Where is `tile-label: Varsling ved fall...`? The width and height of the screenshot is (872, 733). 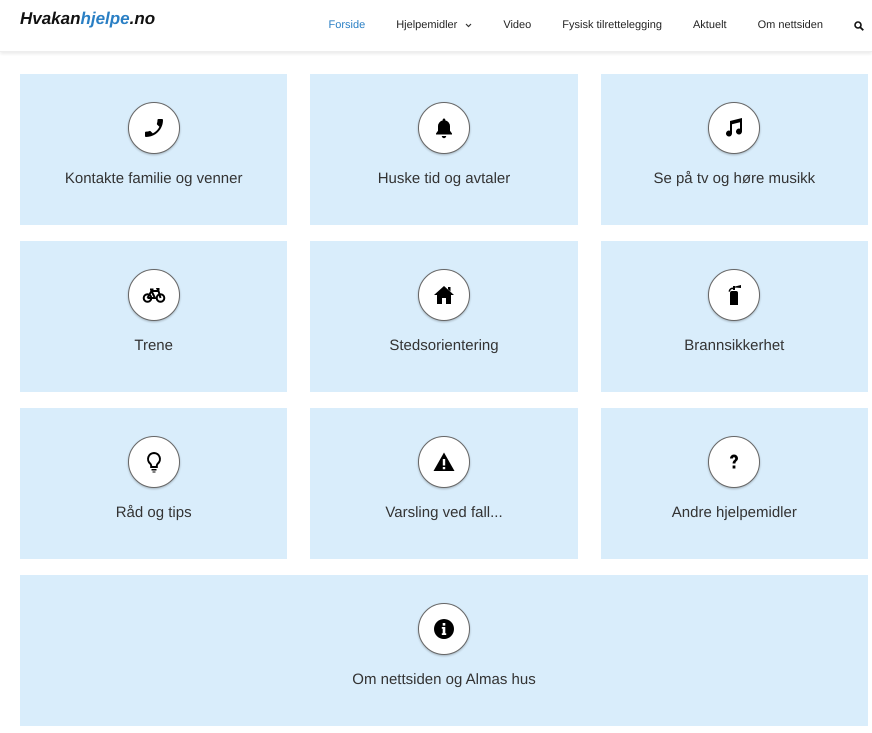
tile-label: Varsling ved fall... is located at coordinates (444, 513).